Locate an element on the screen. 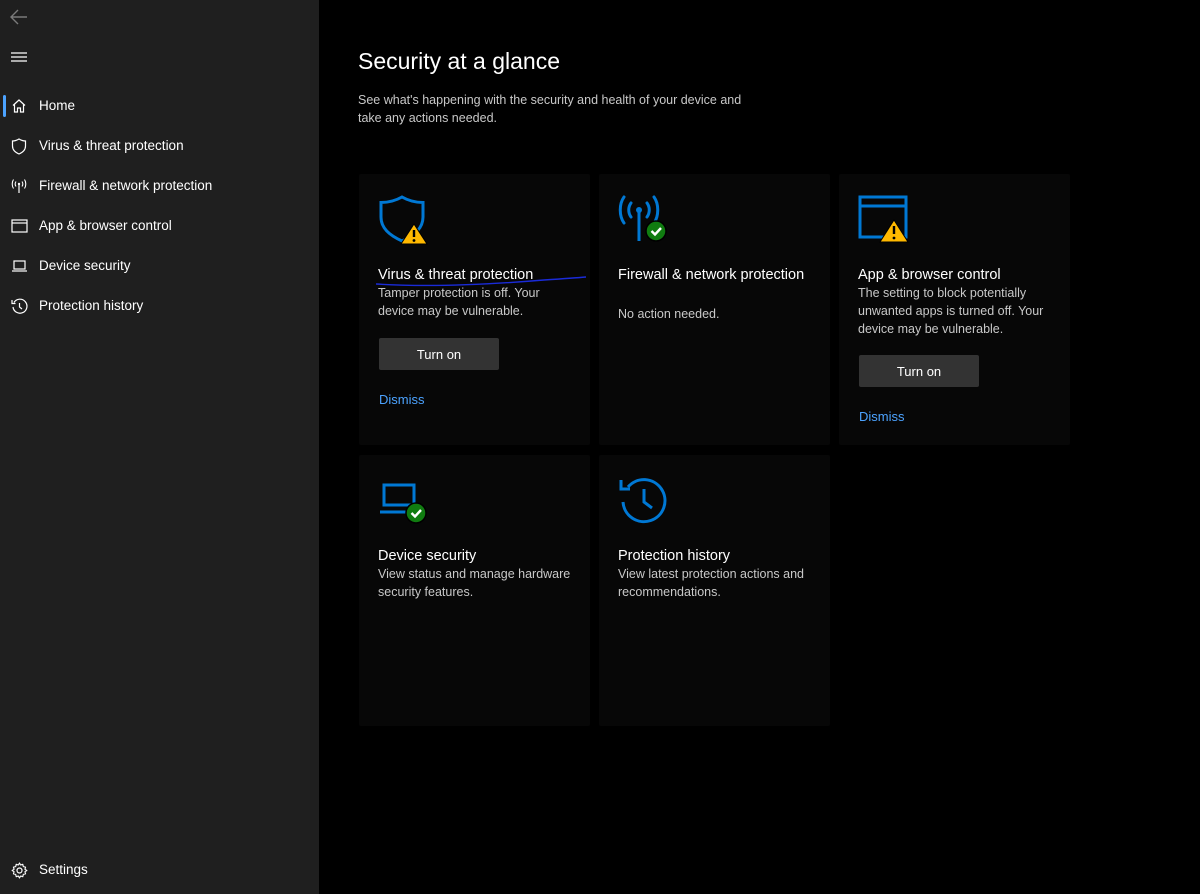  antenna-icon is located at coordinates (19, 186).